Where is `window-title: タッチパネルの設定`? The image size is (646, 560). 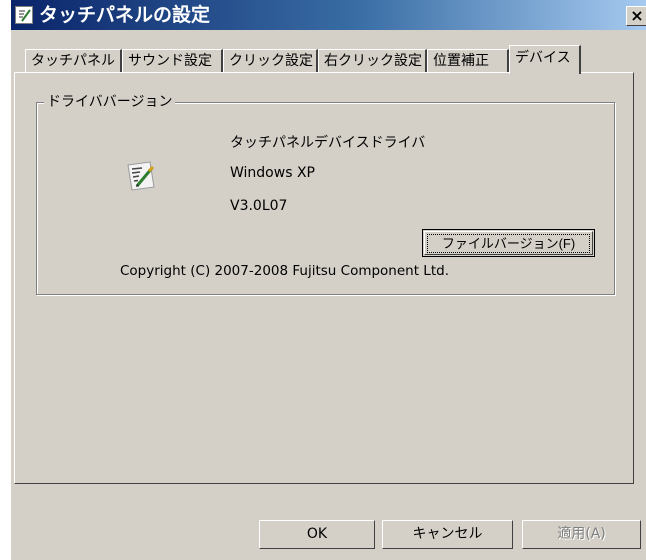 window-title: タッチパネルの設定 is located at coordinates (125, 15).